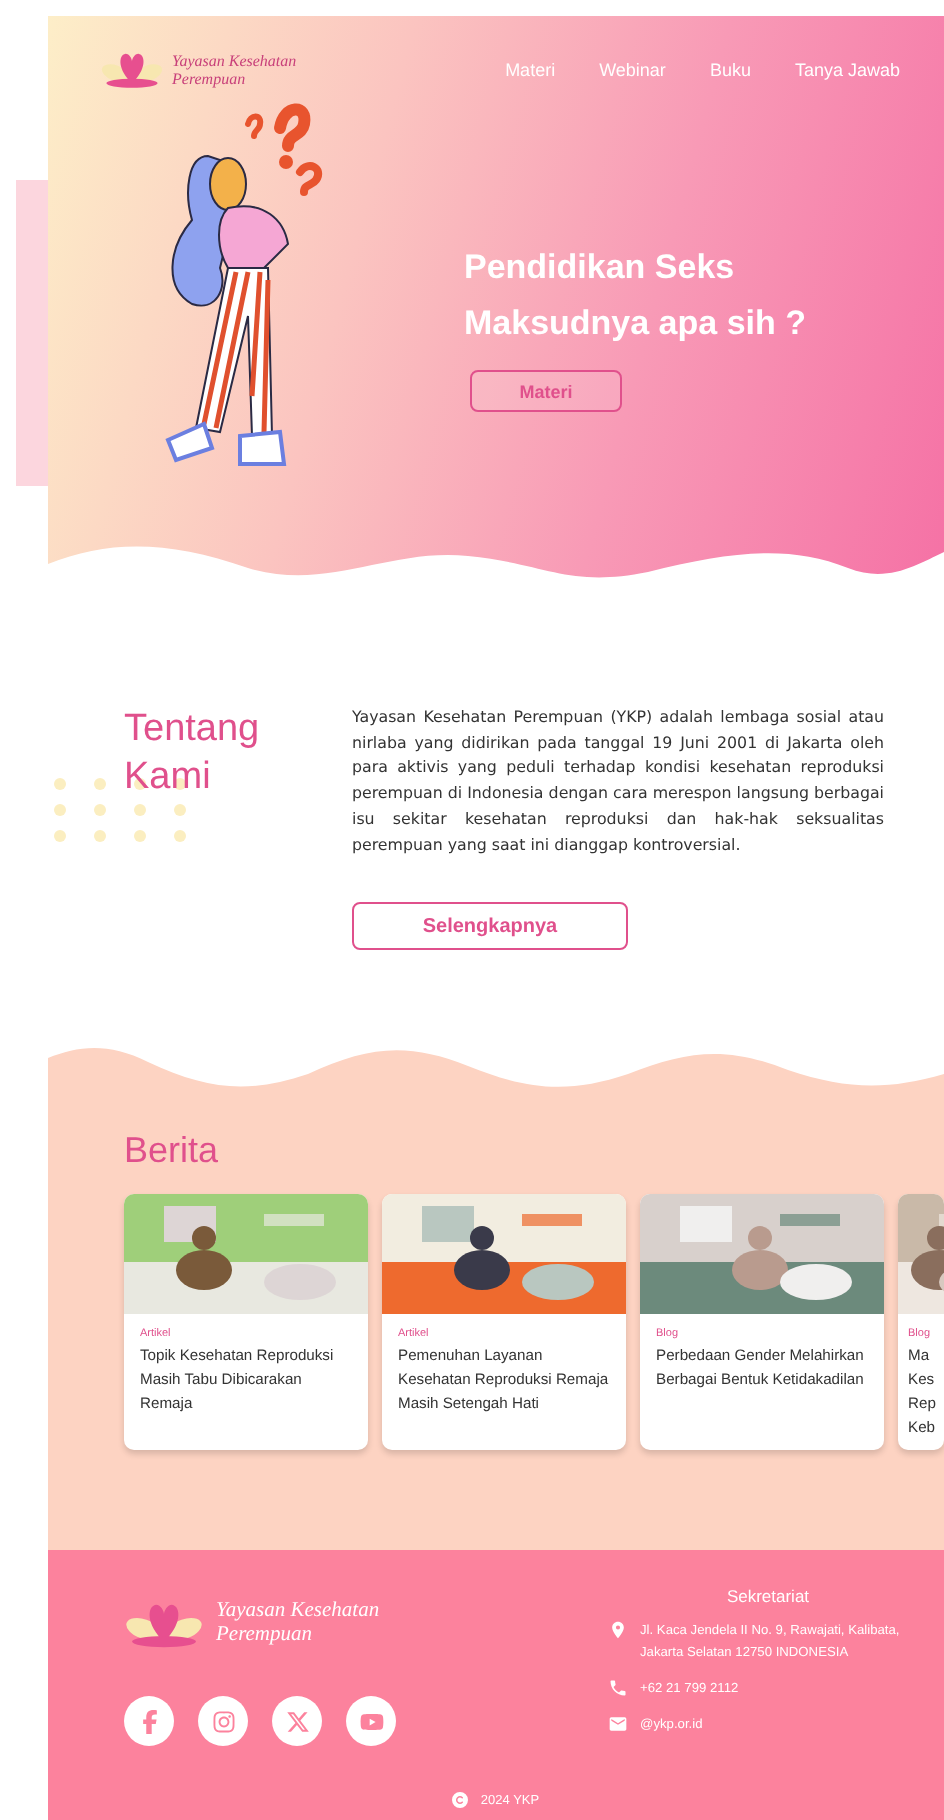 Image resolution: width=944 pixels, height=1820 pixels. Describe the element at coordinates (172, 1150) in the screenshot. I see `section-heading: Berita` at that location.